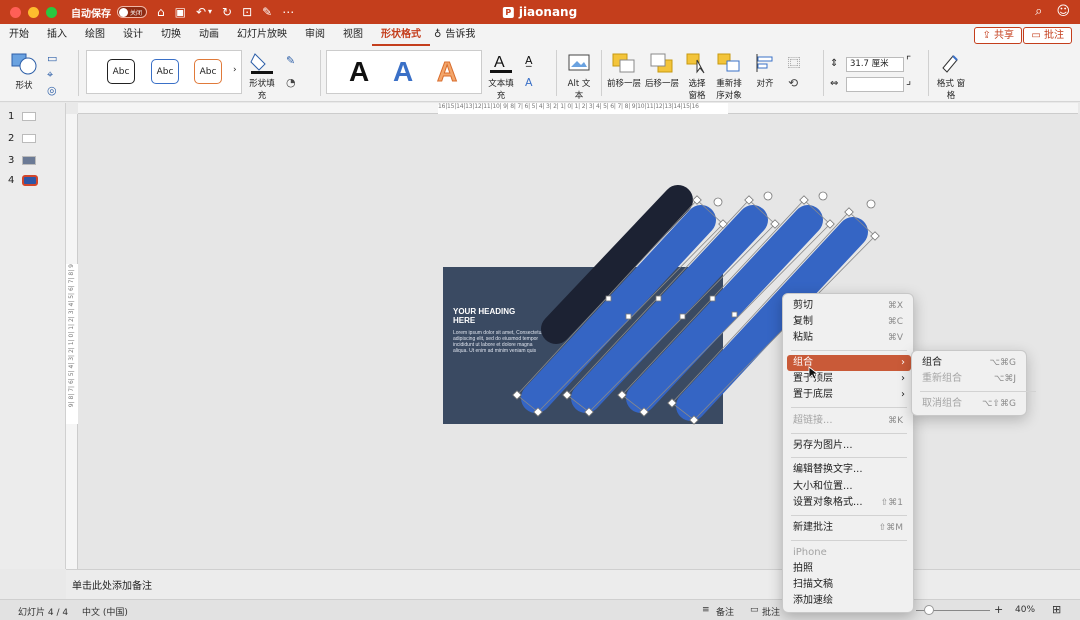 This screenshot has width=1080, height=620. I want to click on slide-thumbnail-3: 3, so click(22, 160).